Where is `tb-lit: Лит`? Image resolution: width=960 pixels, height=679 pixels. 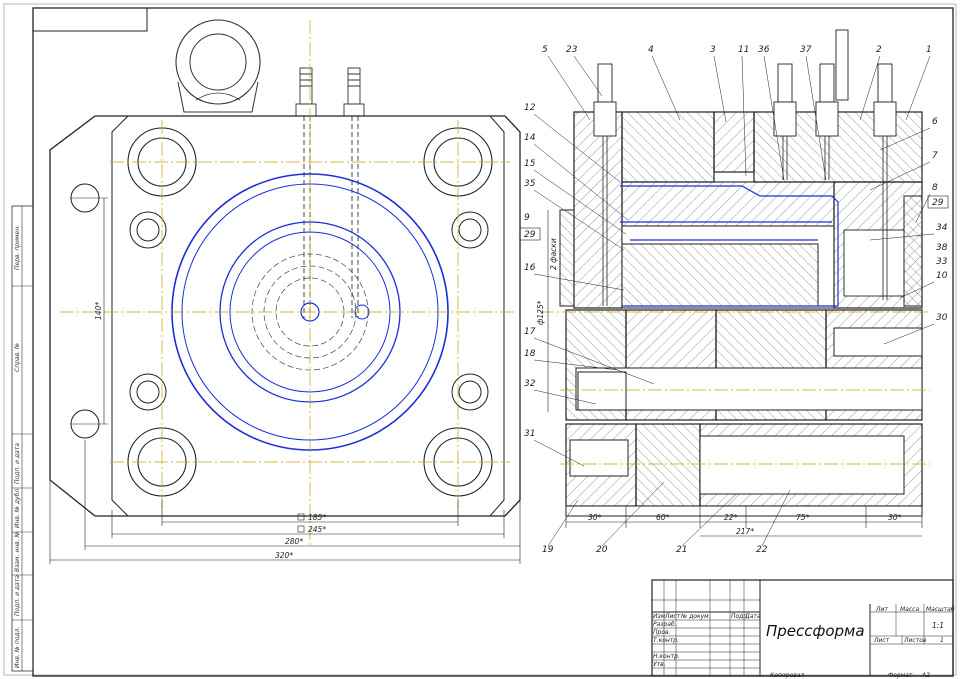
tb-lit: Лит is located at coordinates (881, 609).